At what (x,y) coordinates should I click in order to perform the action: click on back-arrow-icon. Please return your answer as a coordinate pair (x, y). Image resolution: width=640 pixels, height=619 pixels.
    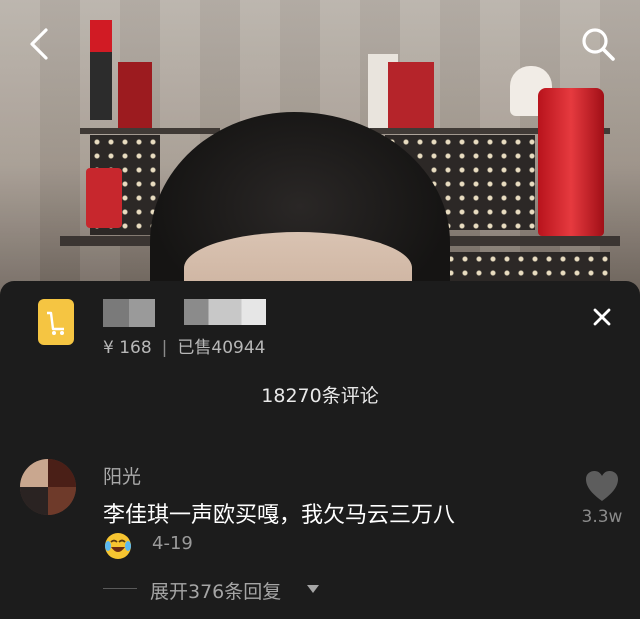
    Looking at the image, I should click on (39, 44).